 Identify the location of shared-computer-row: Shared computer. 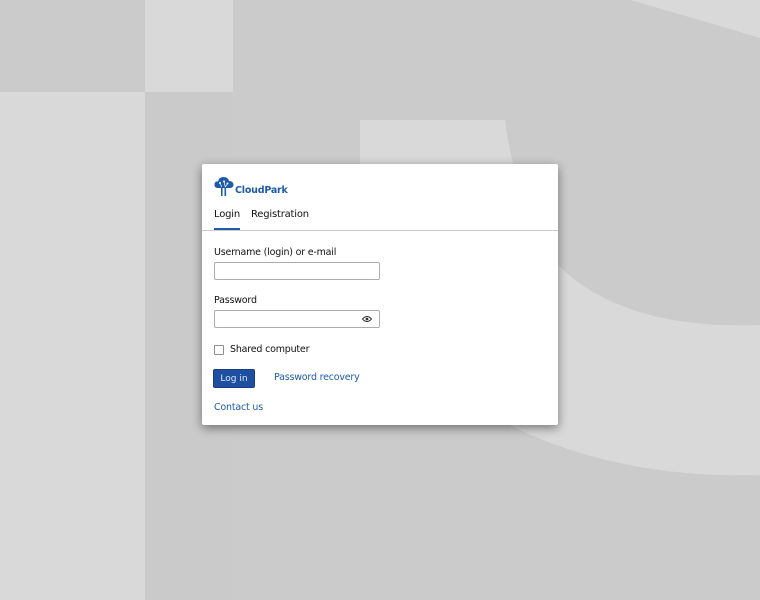
(261, 349).